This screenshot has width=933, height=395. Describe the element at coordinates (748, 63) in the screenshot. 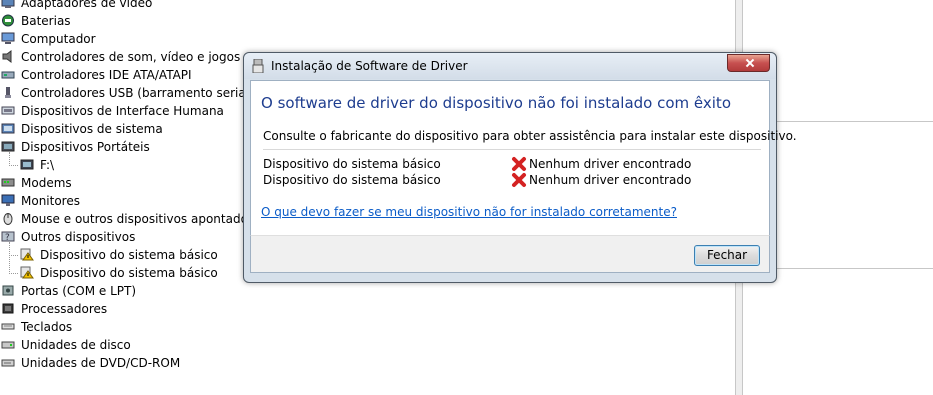

I see `close-icon` at that location.